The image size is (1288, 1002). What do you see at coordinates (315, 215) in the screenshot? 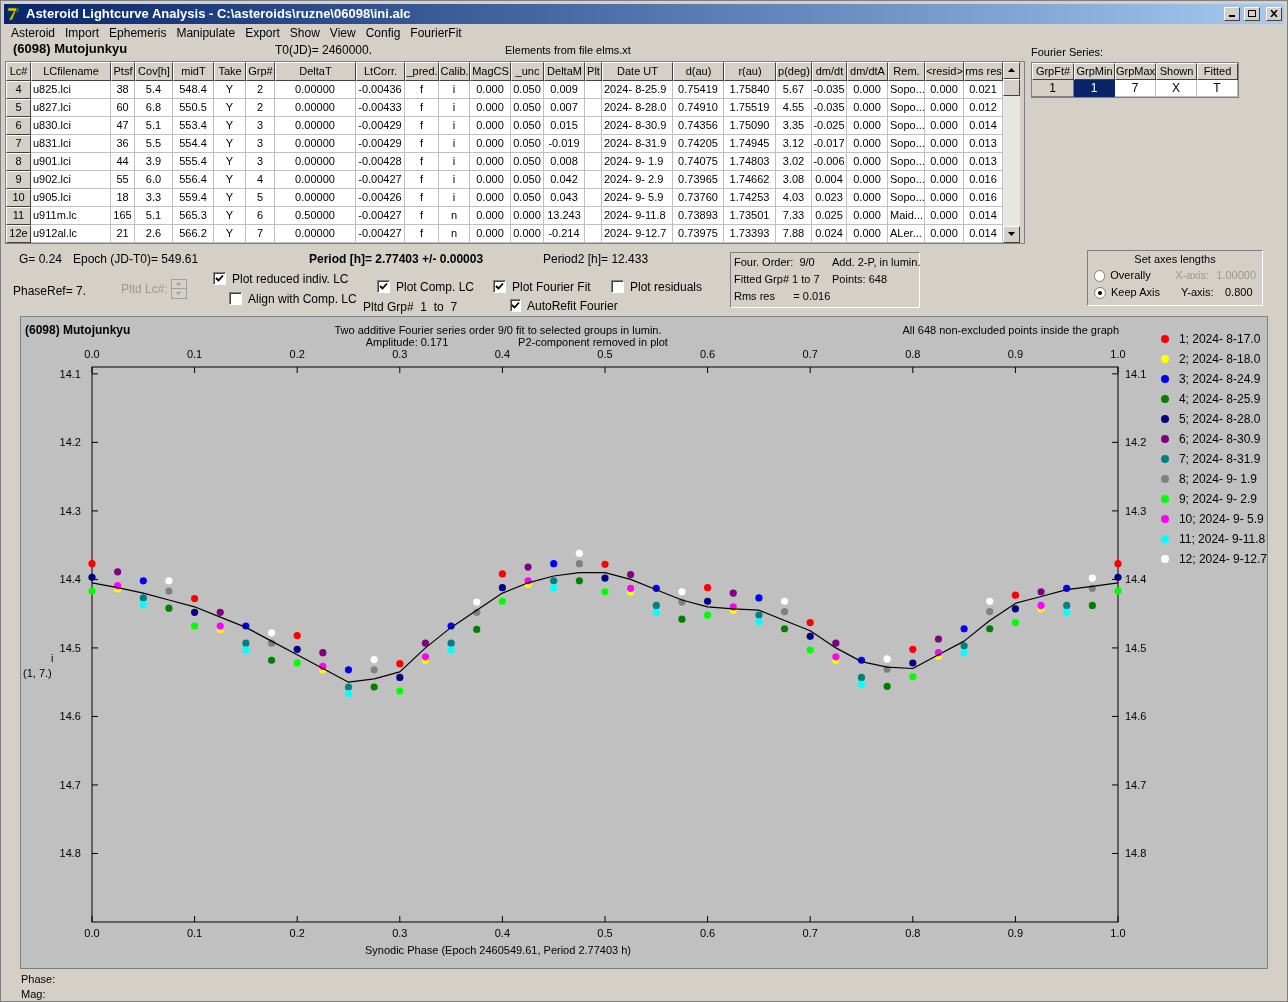
I see `table-cell: 0.50000` at bounding box center [315, 215].